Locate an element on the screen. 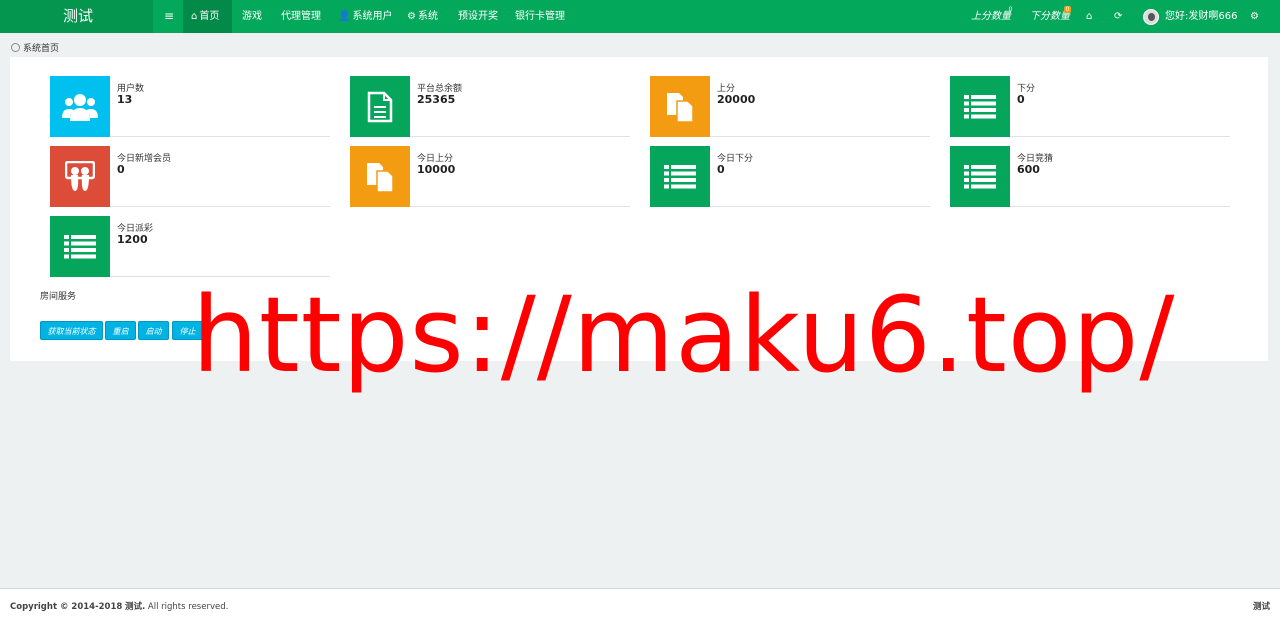 This screenshot has height=622, width=1280. stat-tile-down-points: 下分 0 is located at coordinates (1090, 106).